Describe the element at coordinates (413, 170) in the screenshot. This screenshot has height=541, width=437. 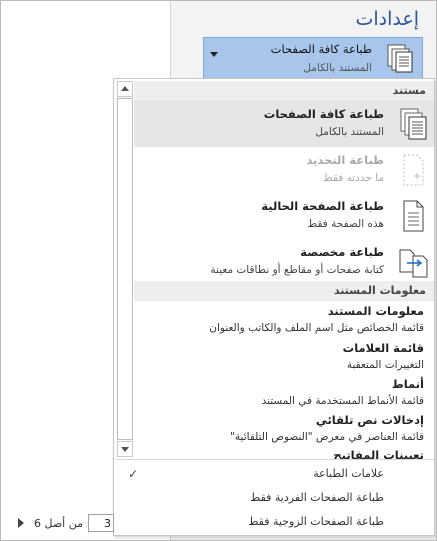
I see `selection-page-icon` at that location.